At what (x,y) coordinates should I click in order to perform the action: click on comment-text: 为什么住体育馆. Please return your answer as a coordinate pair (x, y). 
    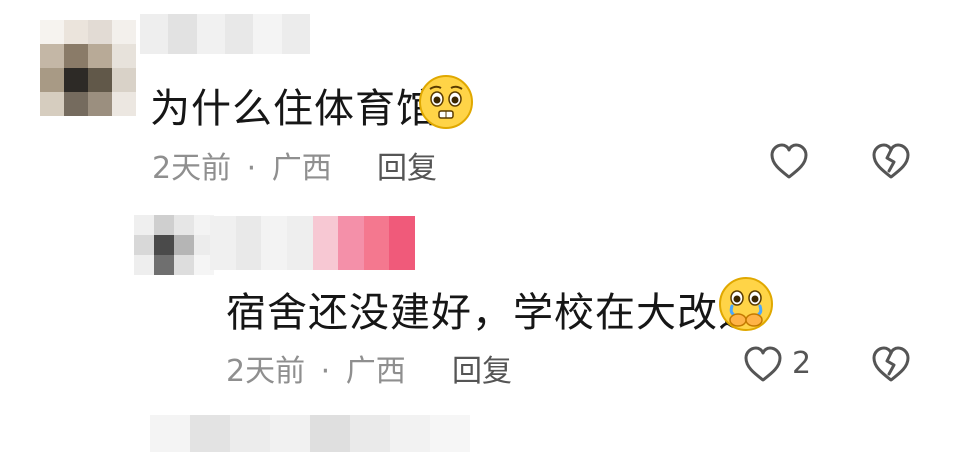
    Looking at the image, I should click on (293, 109).